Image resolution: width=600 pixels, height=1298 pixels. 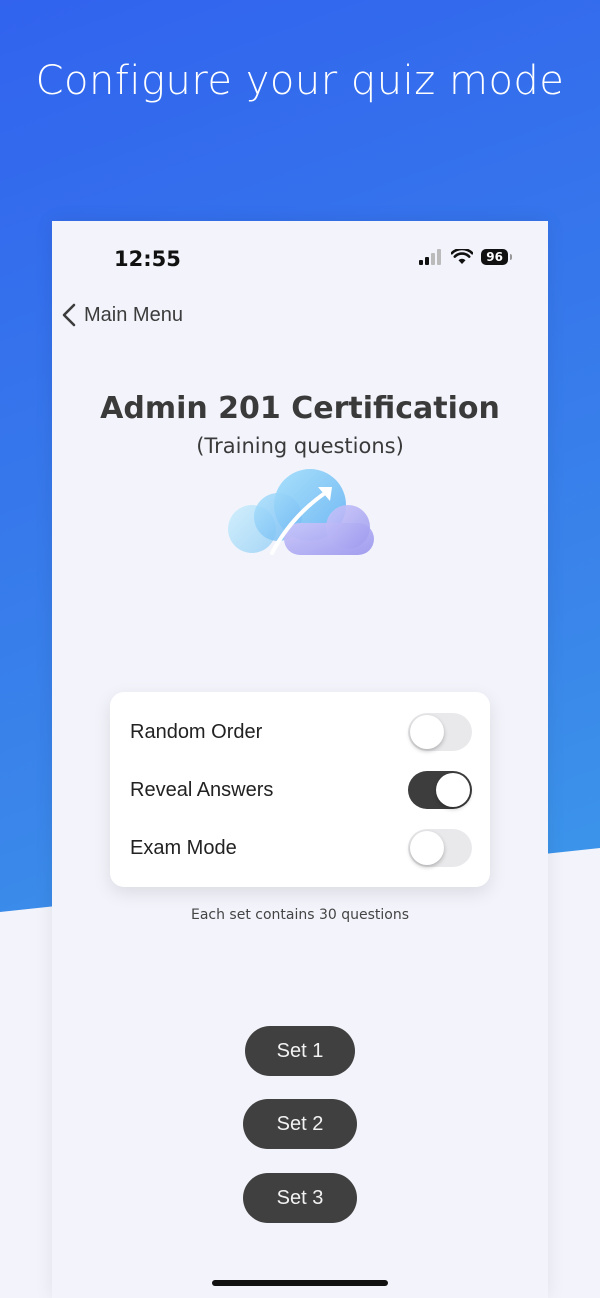 I want to click on status-time: 12:55, so click(x=147, y=259).